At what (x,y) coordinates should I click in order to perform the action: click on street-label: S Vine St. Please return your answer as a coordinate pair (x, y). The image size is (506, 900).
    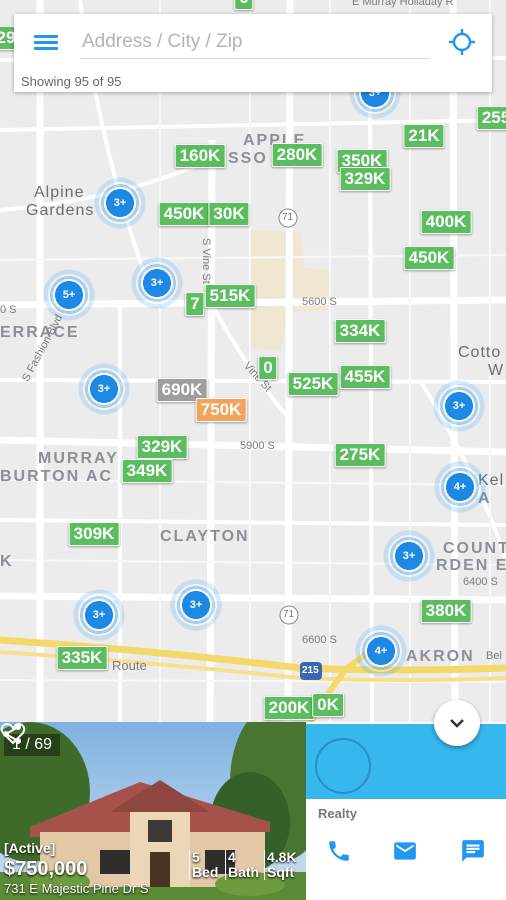
    Looking at the image, I should click on (206, 261).